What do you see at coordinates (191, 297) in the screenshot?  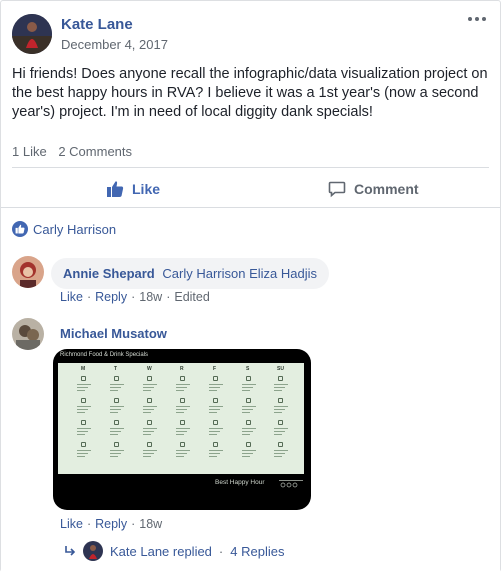 I see `edited-label: Edited` at bounding box center [191, 297].